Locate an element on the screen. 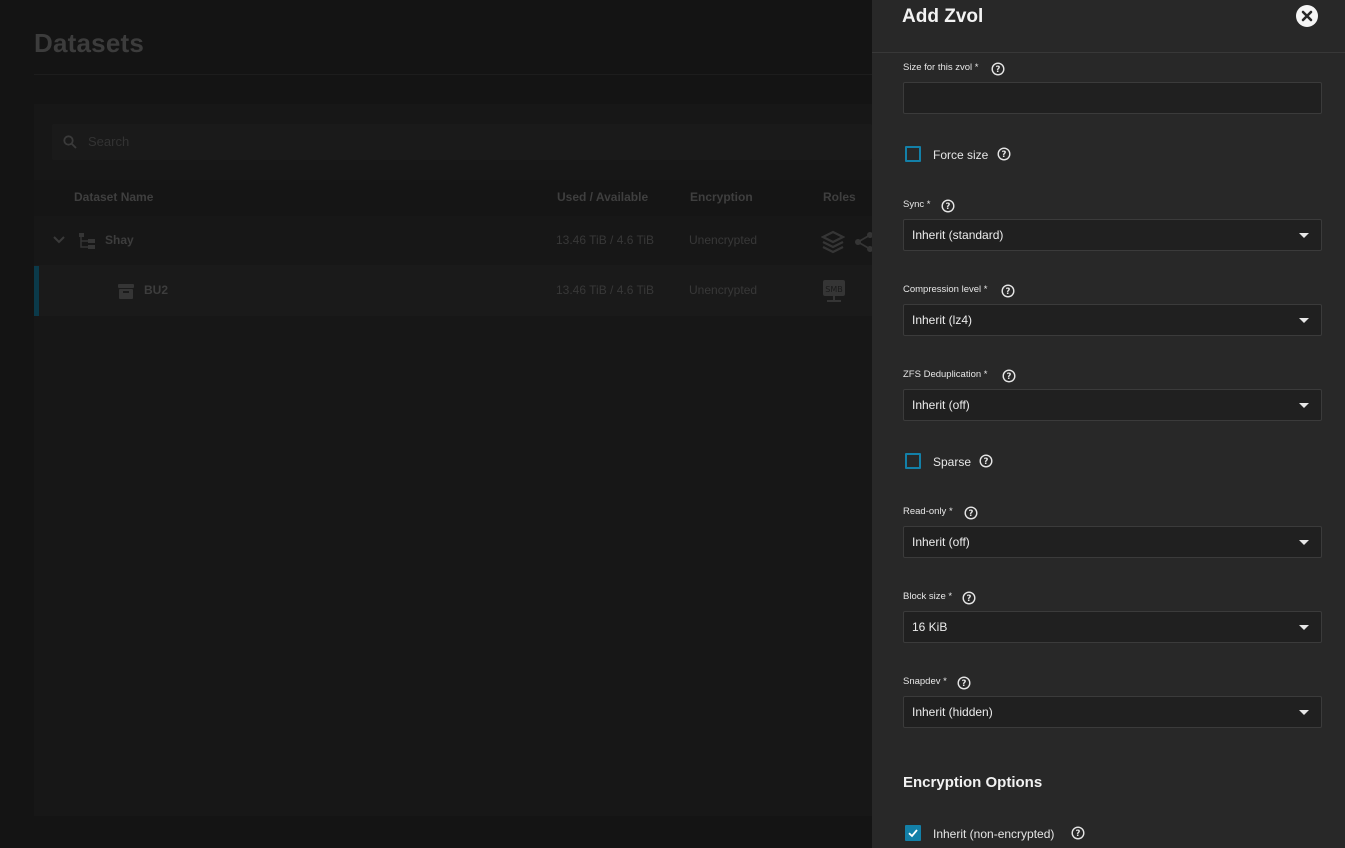 The image size is (1345, 848). column-used-available: Used / Available is located at coordinates (602, 197).